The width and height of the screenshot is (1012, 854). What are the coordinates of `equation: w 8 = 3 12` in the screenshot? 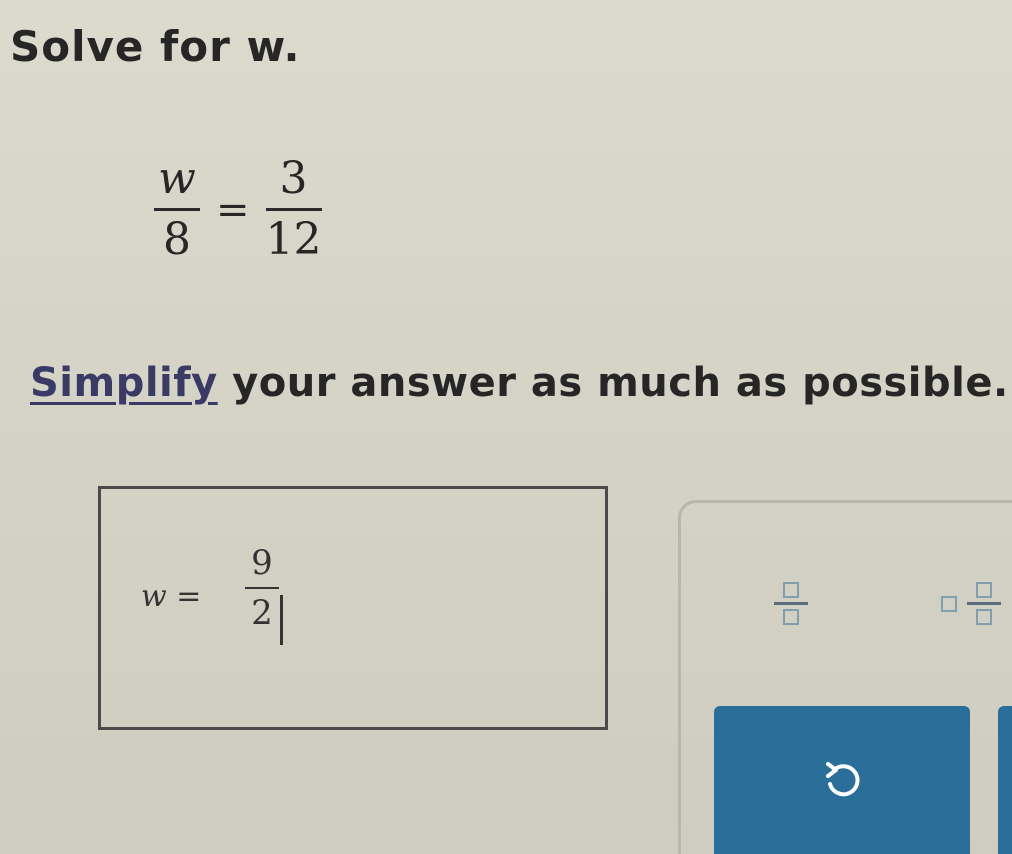 It's located at (238, 209).